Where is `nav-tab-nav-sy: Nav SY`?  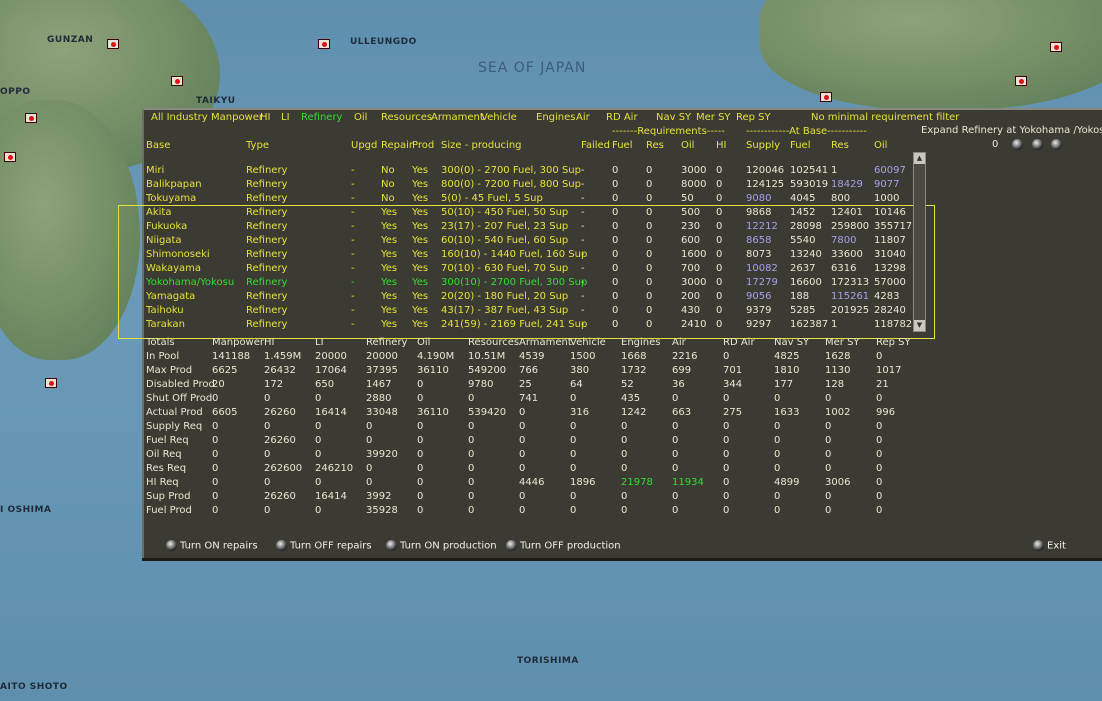 nav-tab-nav-sy: Nav SY is located at coordinates (673, 118).